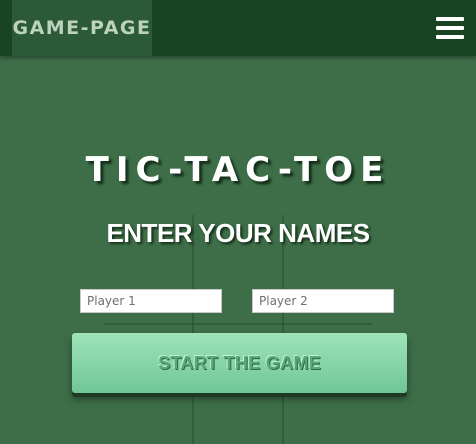  I want to click on hamburger-menu-icon, so click(450, 28).